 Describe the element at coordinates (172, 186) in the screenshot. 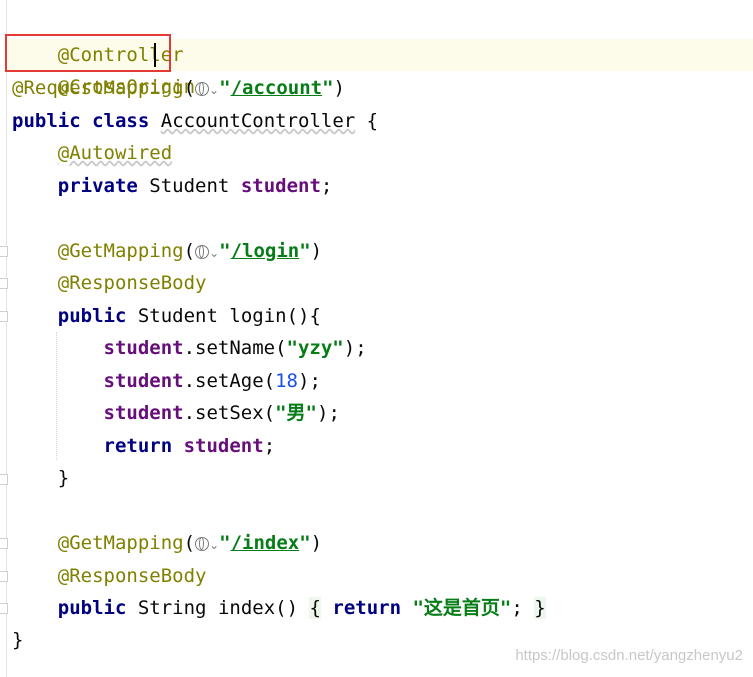

I see `code-line-6: private Student student;` at that location.